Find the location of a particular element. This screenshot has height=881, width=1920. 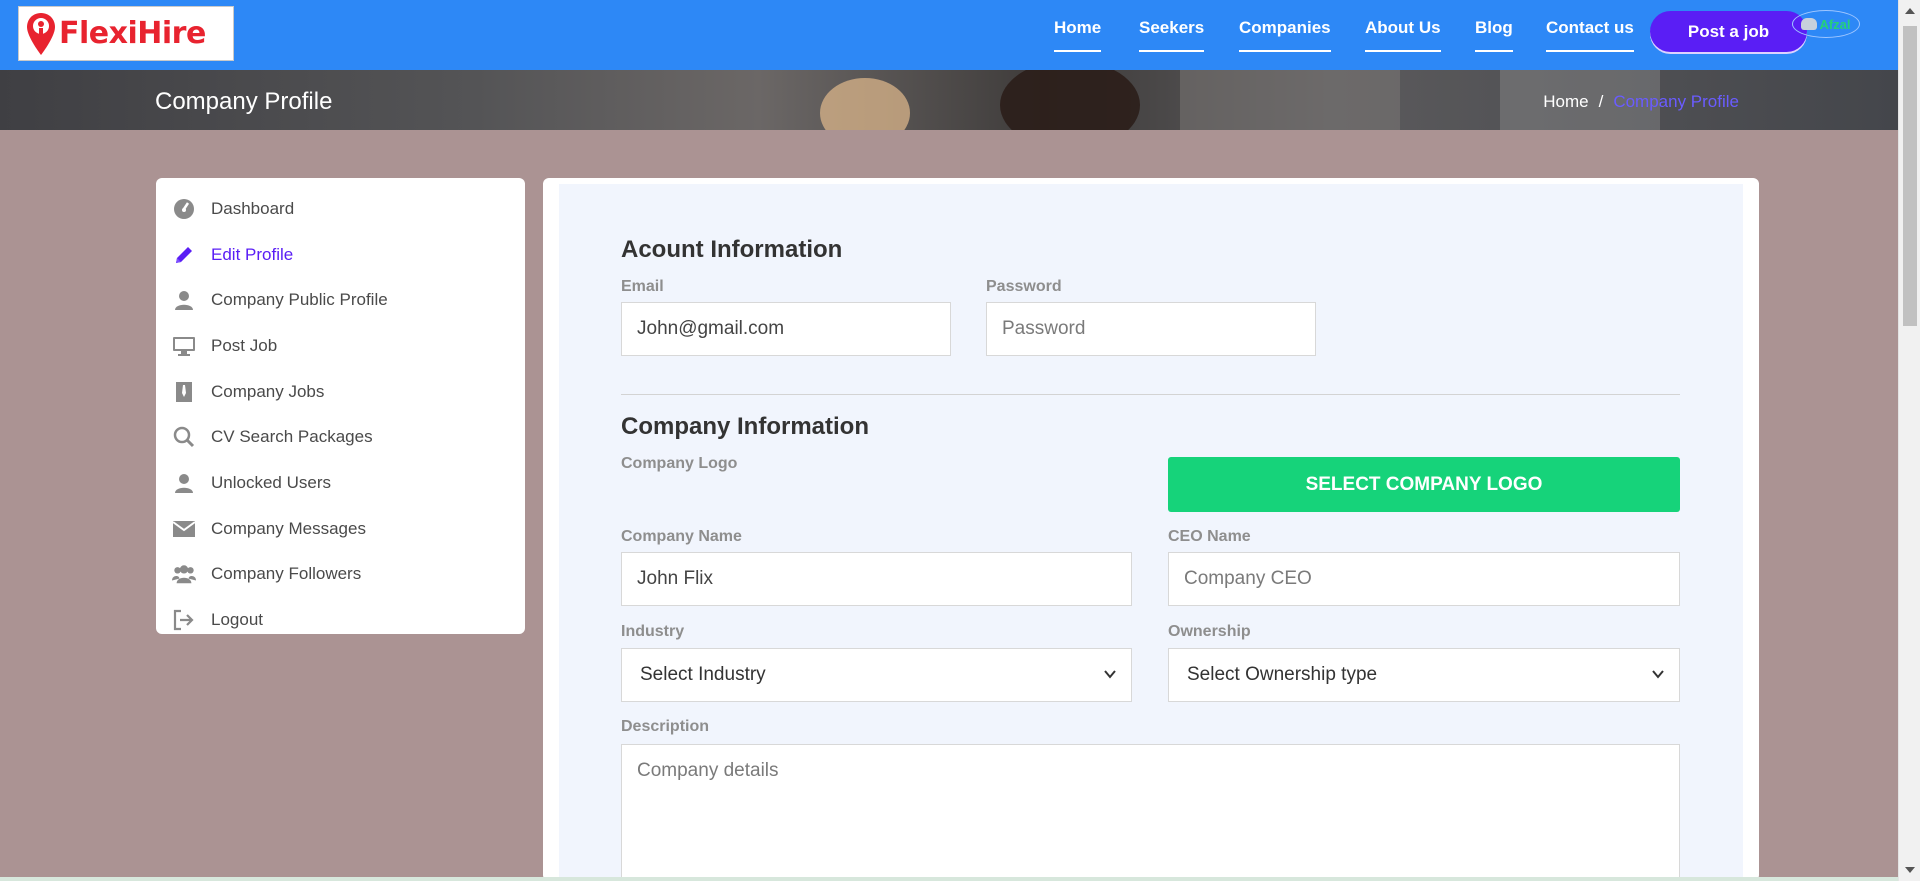

ownership-label: Ownership is located at coordinates (1209, 631).